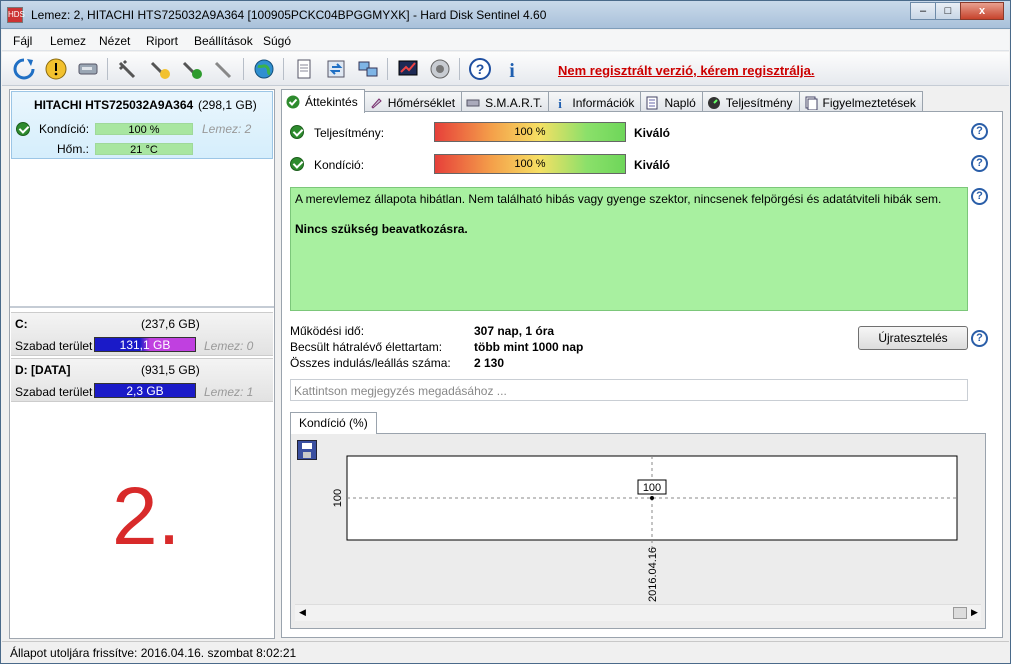 This screenshot has height=664, width=1011. Describe the element at coordinates (54, 392) in the screenshot. I see `free-space-label: Szabad terület` at that location.